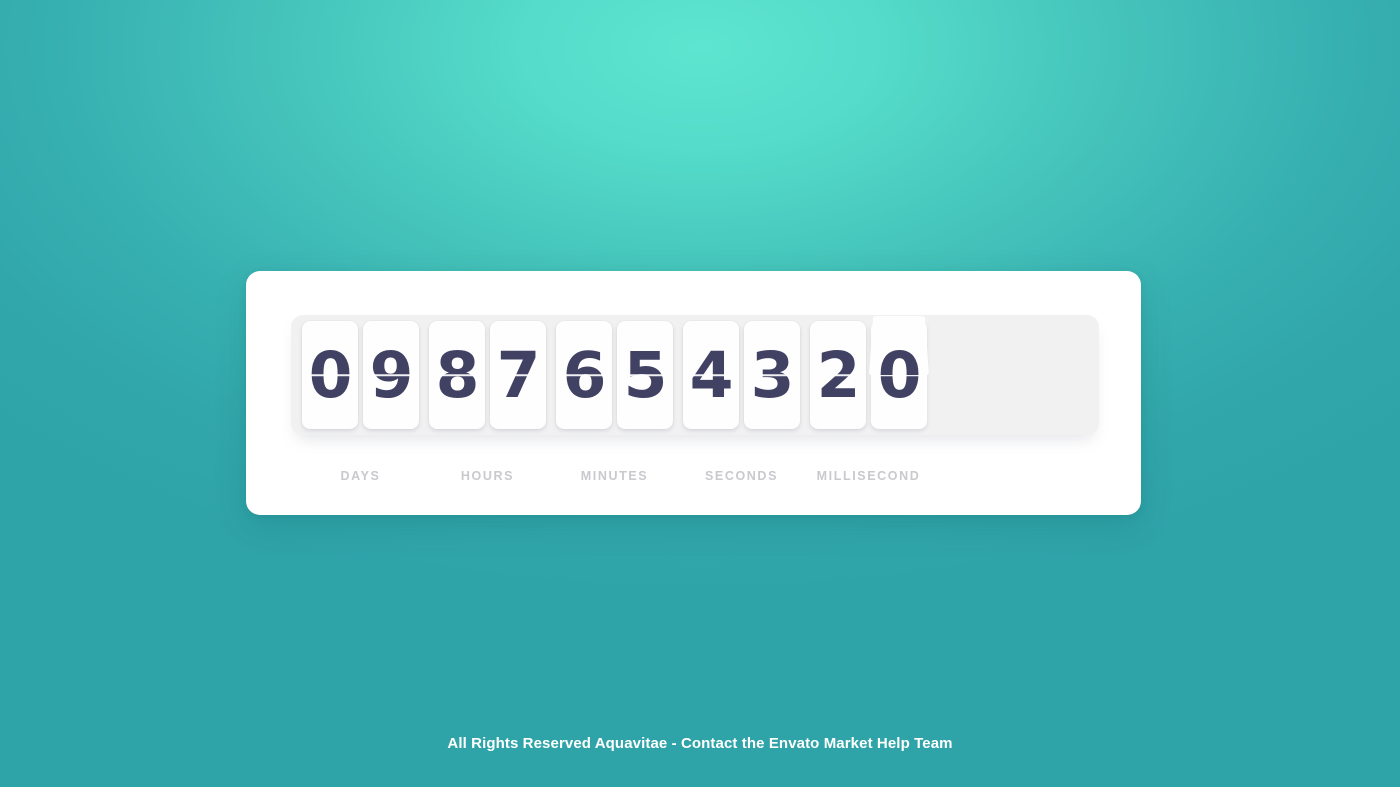 This screenshot has width=1400, height=787. What do you see at coordinates (899, 357) in the screenshot?
I see `digit-value: 0` at bounding box center [899, 357].